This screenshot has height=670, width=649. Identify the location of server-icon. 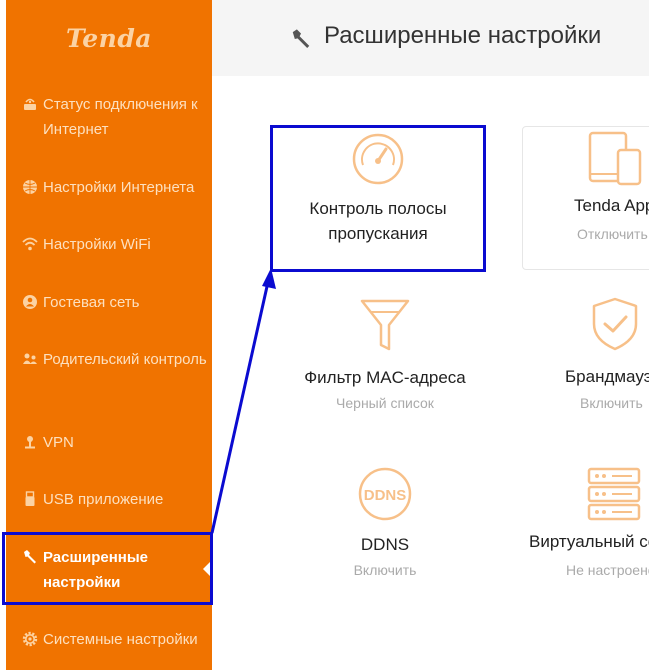
(614, 494).